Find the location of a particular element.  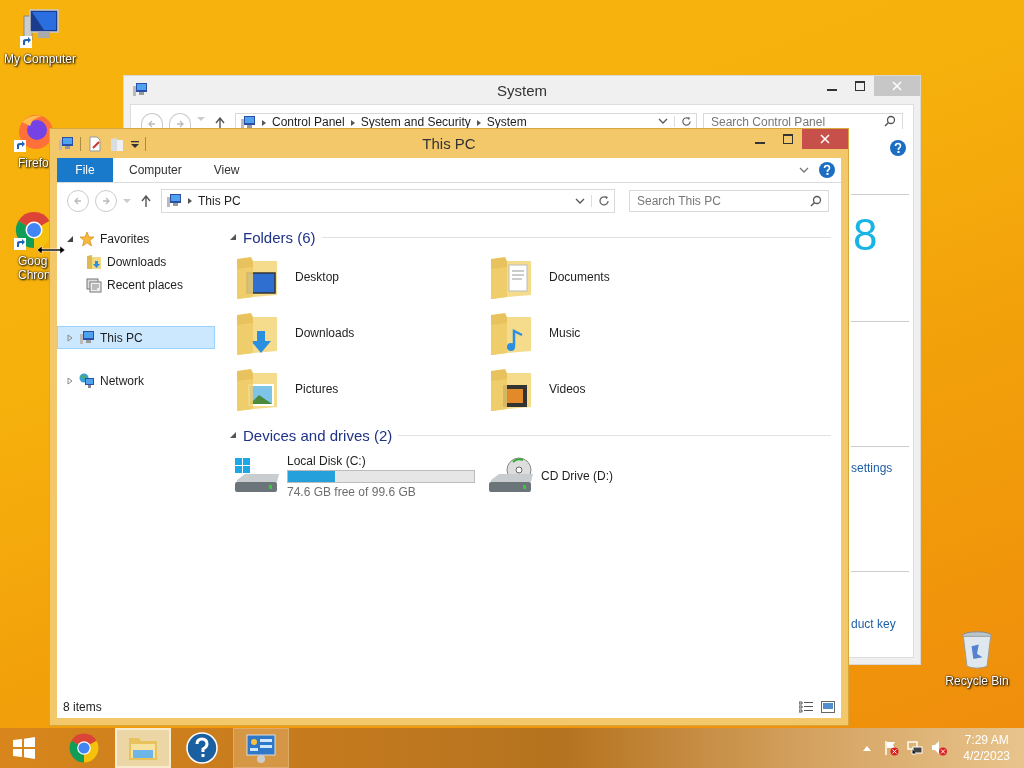

large-icons-view-icon is located at coordinates (828, 707).